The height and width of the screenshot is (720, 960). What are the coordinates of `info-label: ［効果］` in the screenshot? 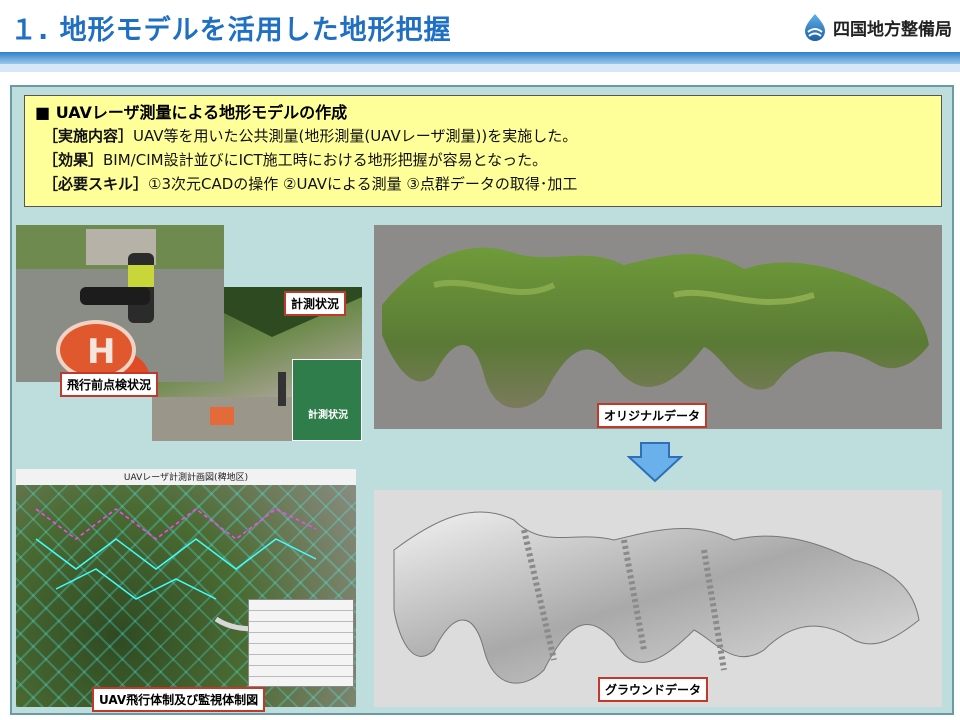 It's located at (73, 160).